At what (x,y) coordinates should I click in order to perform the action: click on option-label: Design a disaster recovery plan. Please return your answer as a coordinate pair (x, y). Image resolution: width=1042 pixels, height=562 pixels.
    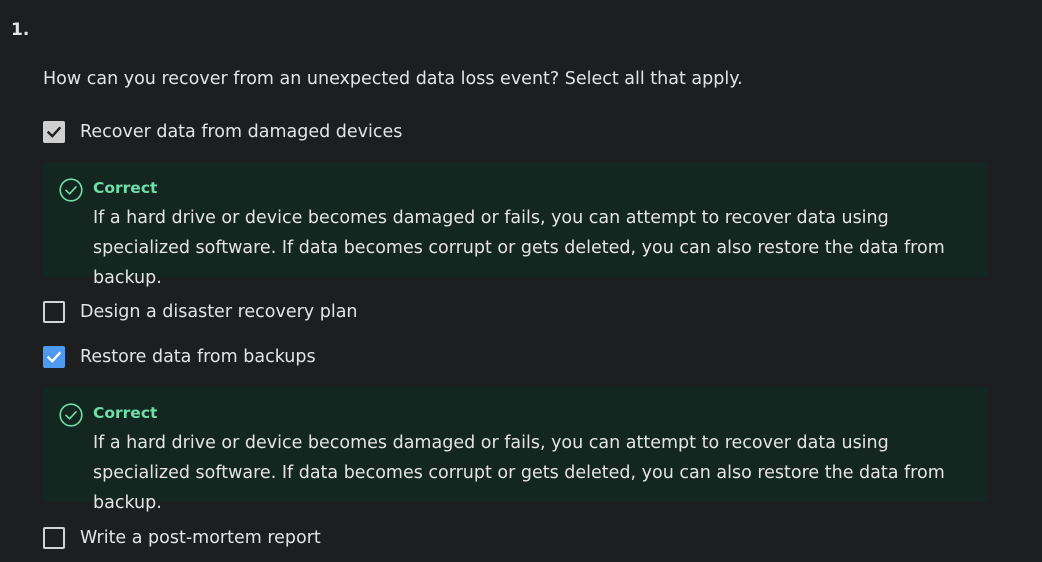
    Looking at the image, I should click on (219, 312).